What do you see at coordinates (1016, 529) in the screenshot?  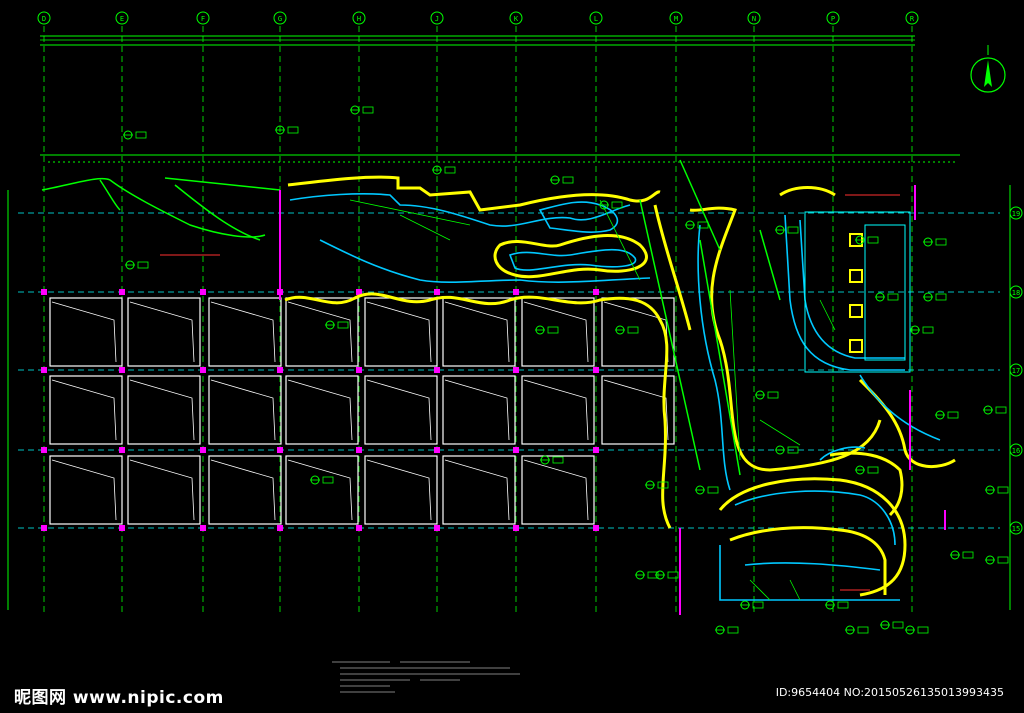 I see `row-label: 15` at bounding box center [1016, 529].